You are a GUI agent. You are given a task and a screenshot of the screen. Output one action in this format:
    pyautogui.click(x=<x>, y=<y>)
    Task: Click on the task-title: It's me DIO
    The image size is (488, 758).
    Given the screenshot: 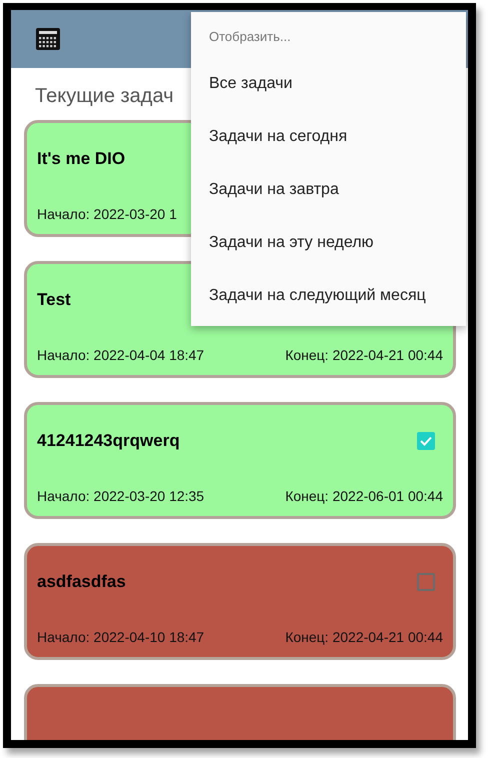 What is the action you would take?
    pyautogui.click(x=81, y=159)
    